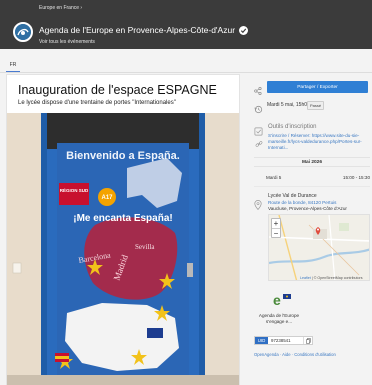  I want to click on agenda-logo, so click(23, 32).